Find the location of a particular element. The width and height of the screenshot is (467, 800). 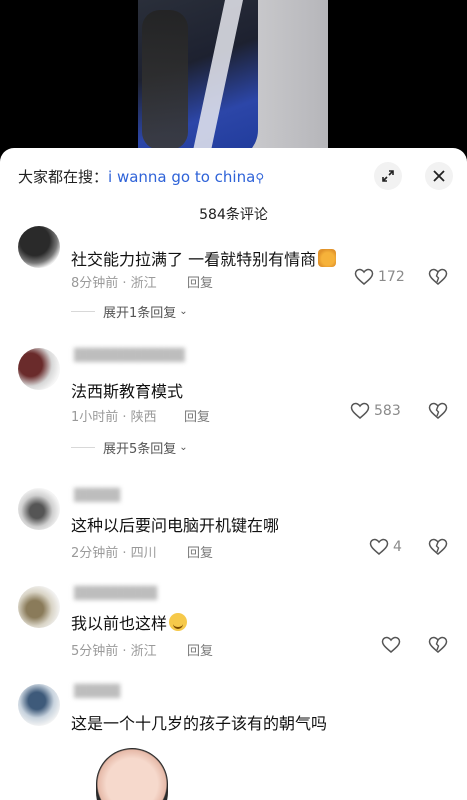

comment-text: 社交能力拉满了 一看就特别有情商 is located at coordinates (204, 258).